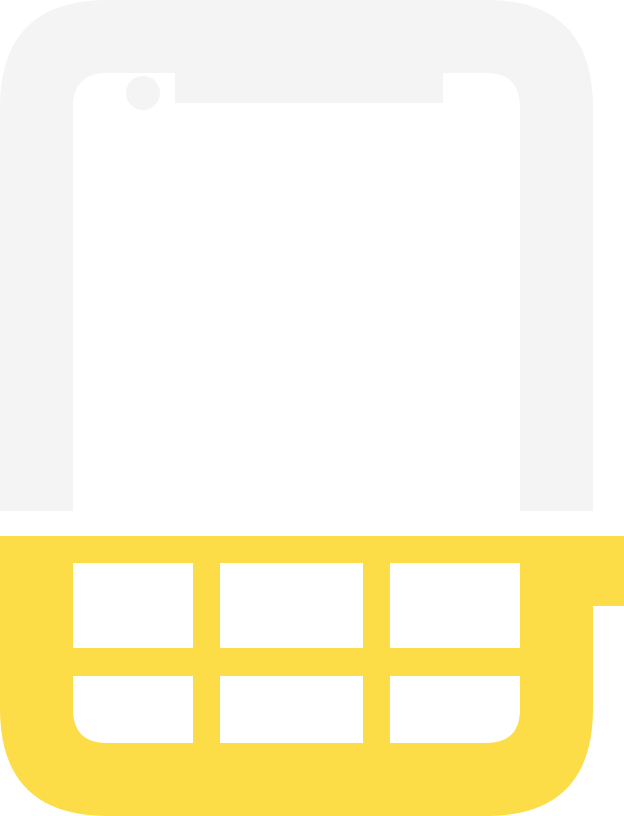 This screenshot has height=816, width=624. Describe the element at coordinates (143, 93) in the screenshot. I see `camera-icon` at that location.